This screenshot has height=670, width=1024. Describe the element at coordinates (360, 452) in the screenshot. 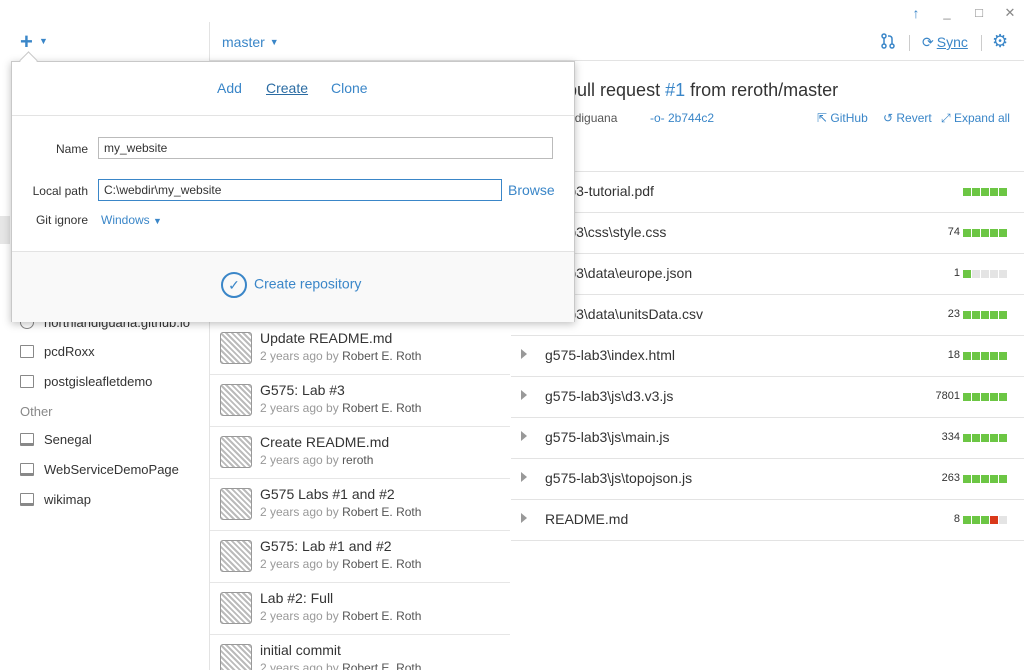

I see `commit-list-item: Create README.md 2 years ago by reroth` at that location.